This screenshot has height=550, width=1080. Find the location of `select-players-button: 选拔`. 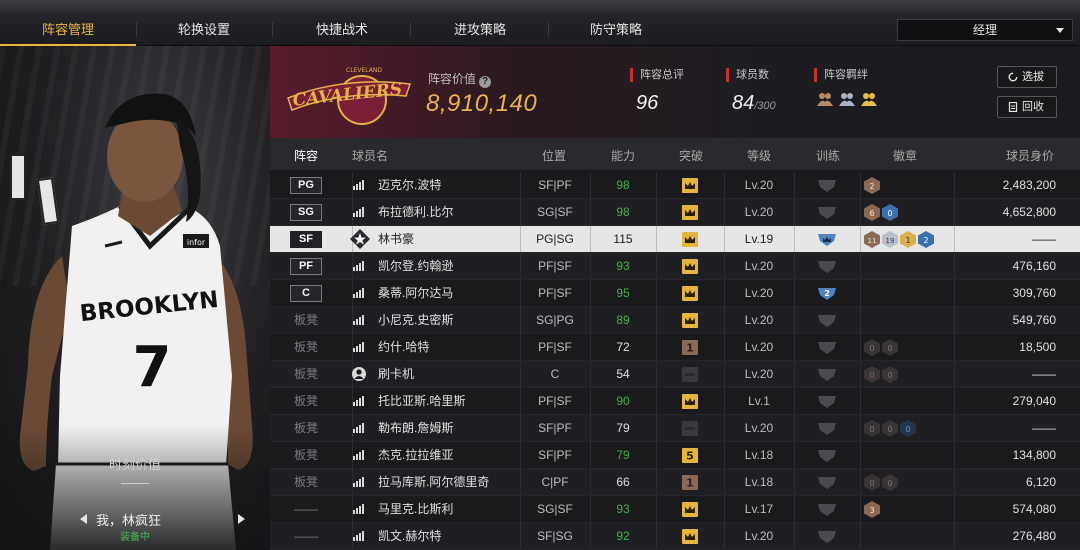

select-players-button: 选拔 is located at coordinates (1027, 77).